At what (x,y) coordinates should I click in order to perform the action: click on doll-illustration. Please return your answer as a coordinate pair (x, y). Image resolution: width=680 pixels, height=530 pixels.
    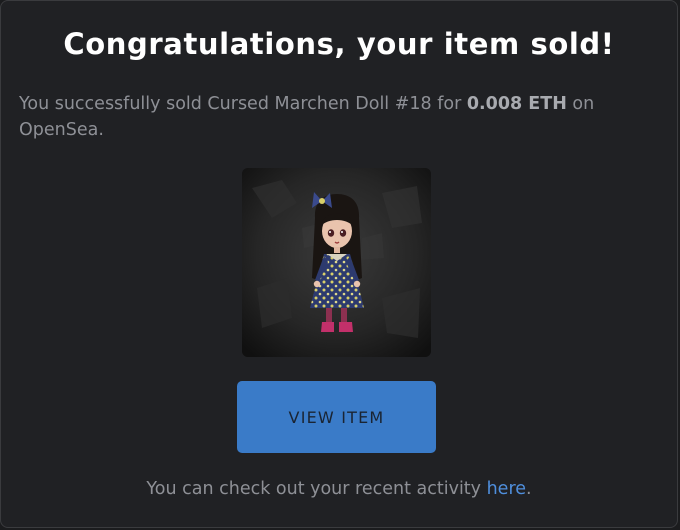
    Looking at the image, I should click on (336, 262).